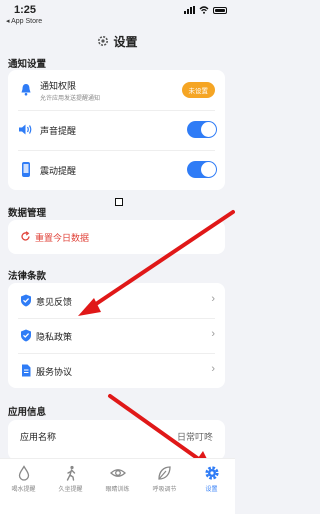 The height and width of the screenshot is (514, 320). What do you see at coordinates (164, 490) in the screenshot?
I see `tab-label: 呼吸调节` at bounding box center [164, 490].